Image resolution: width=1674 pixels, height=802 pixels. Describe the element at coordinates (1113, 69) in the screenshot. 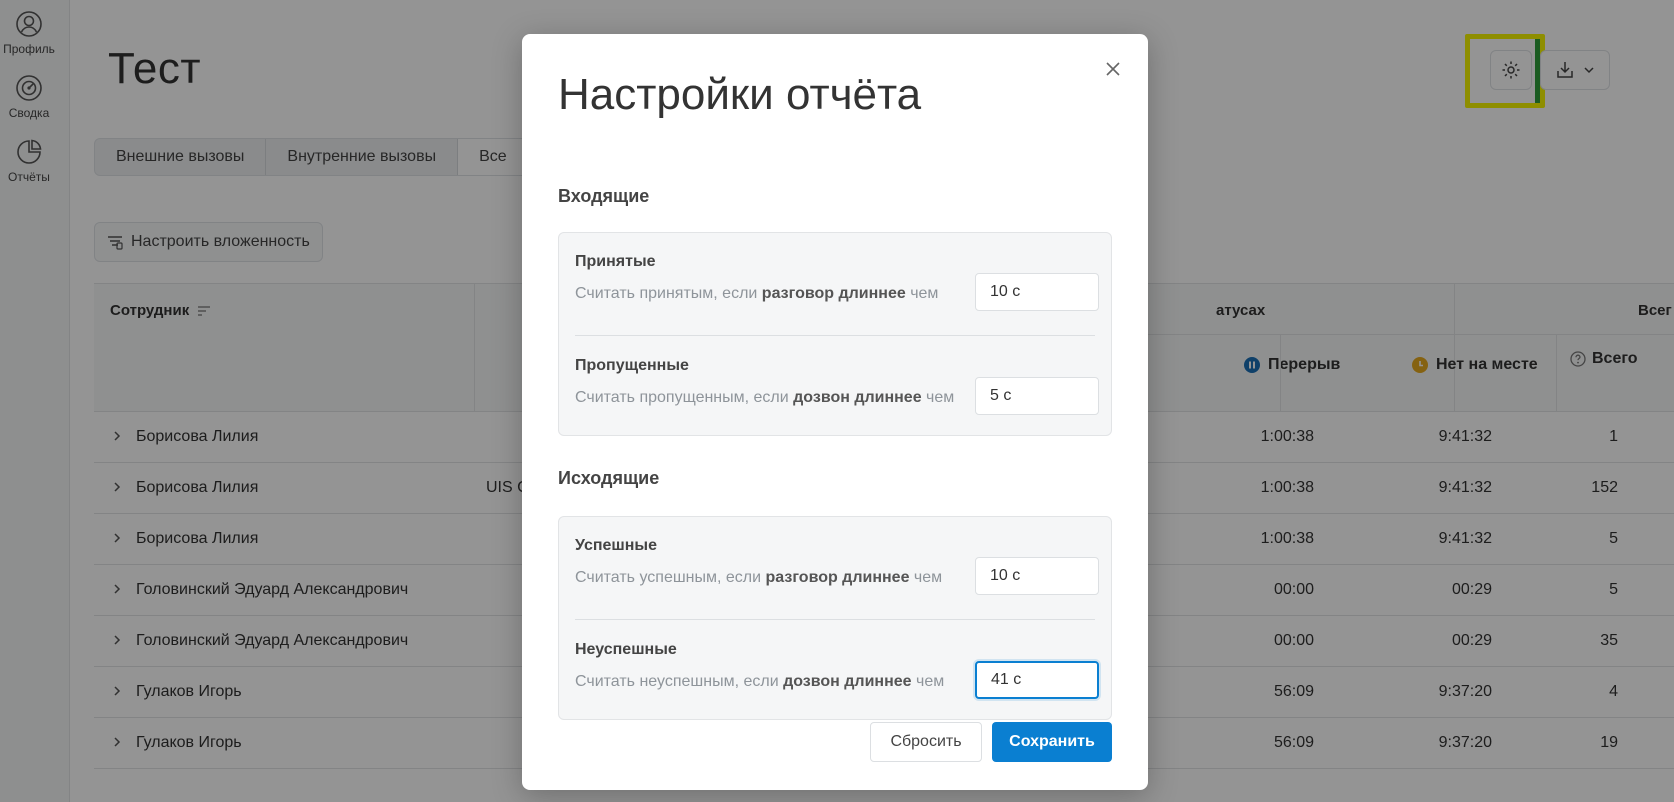

I see `close-icon` at that location.